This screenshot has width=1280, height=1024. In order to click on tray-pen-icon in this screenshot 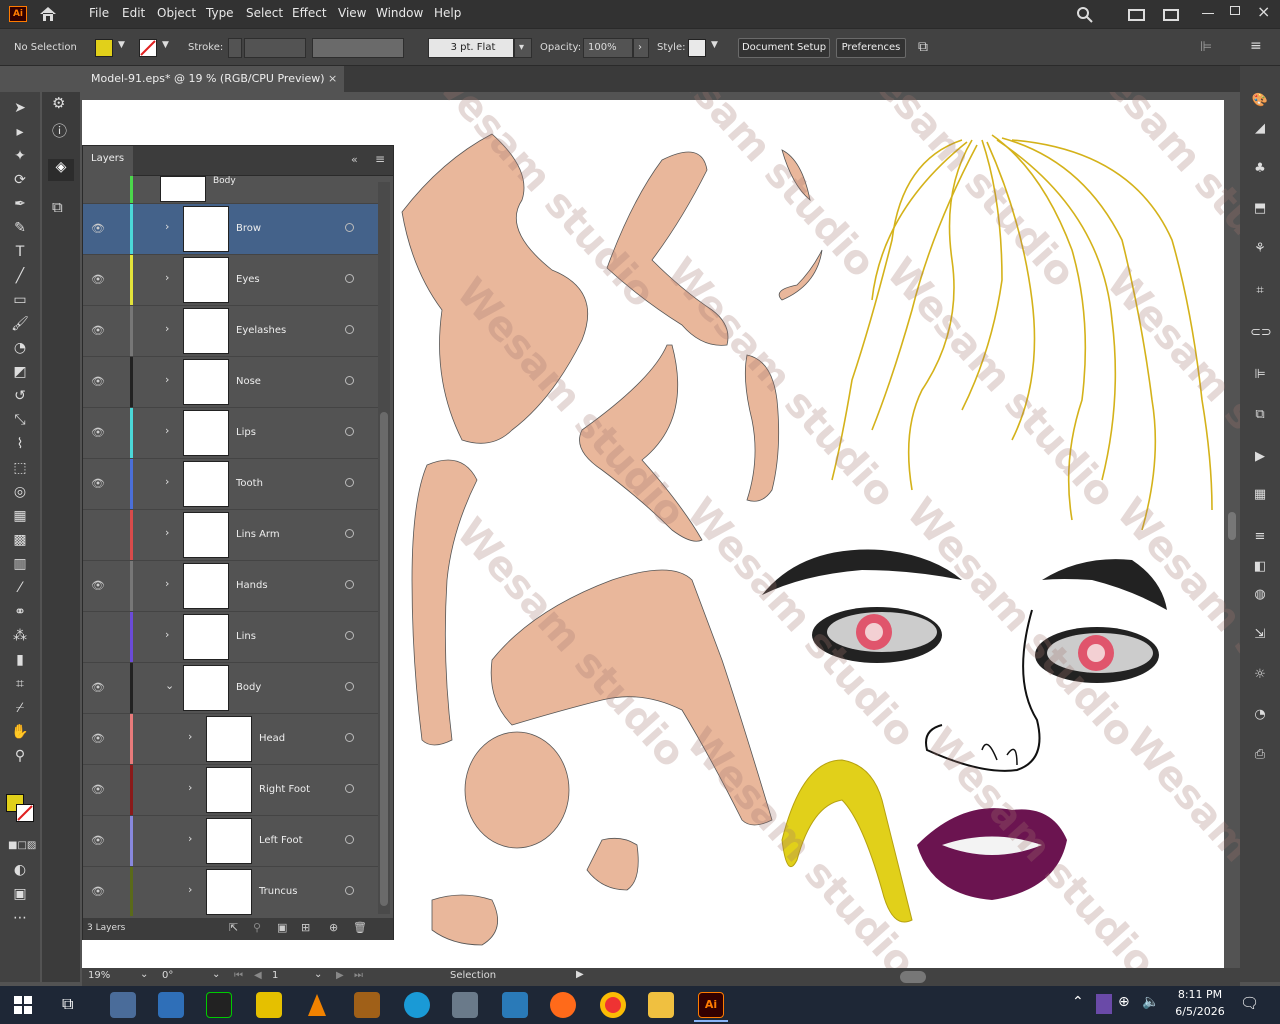, I will do `click(1104, 1004)`.